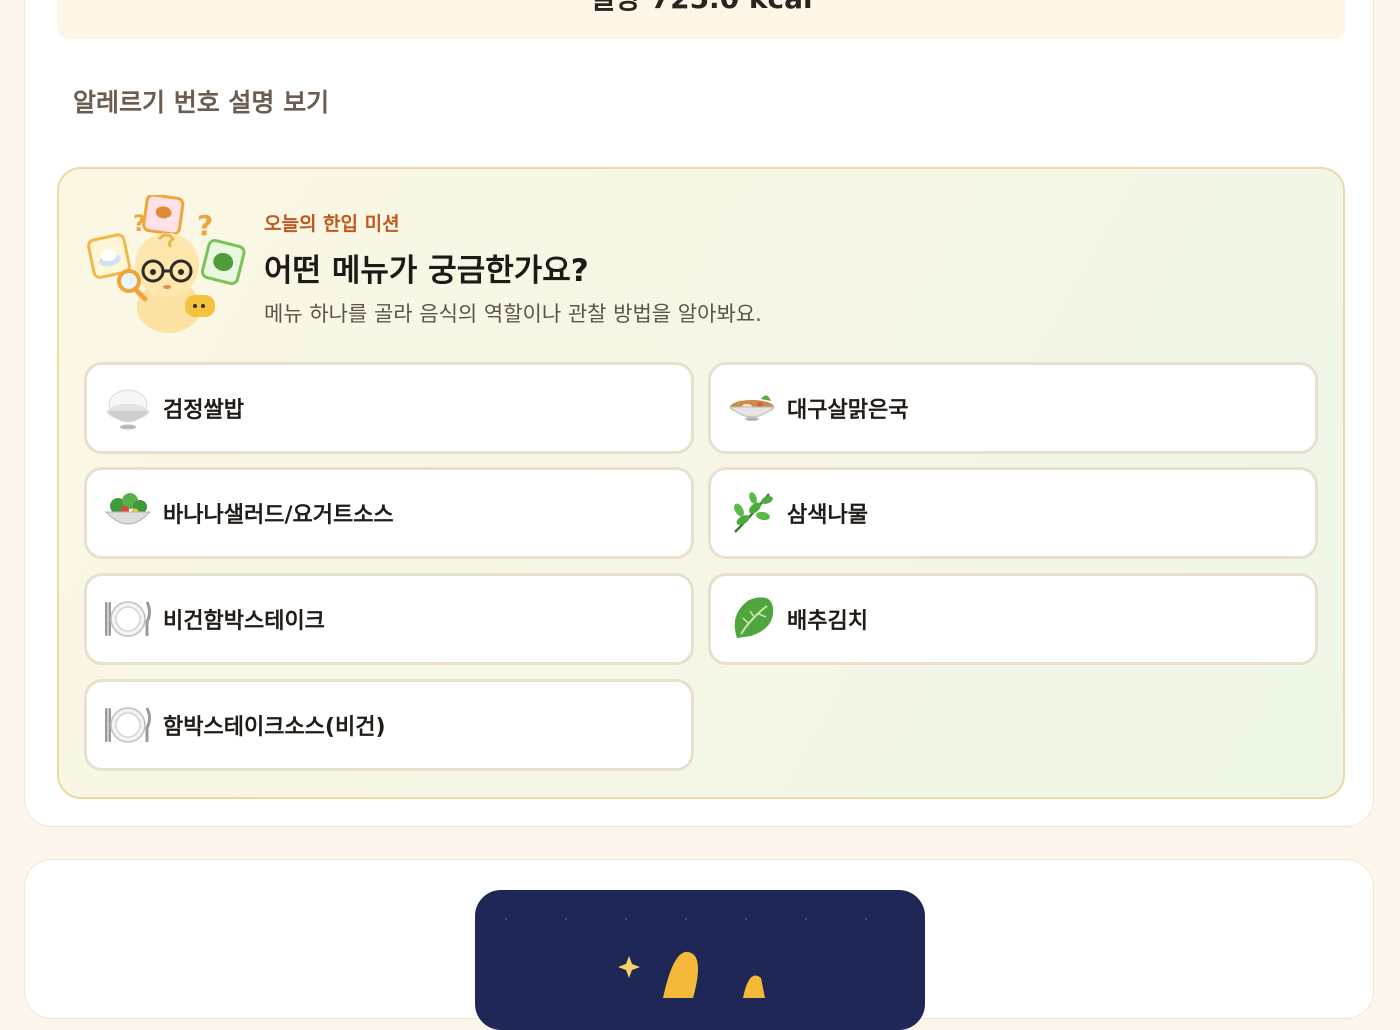 This screenshot has height=1030, width=1400. What do you see at coordinates (332, 224) in the screenshot?
I see `mission-kicker: 오늘의 한입 미션` at bounding box center [332, 224].